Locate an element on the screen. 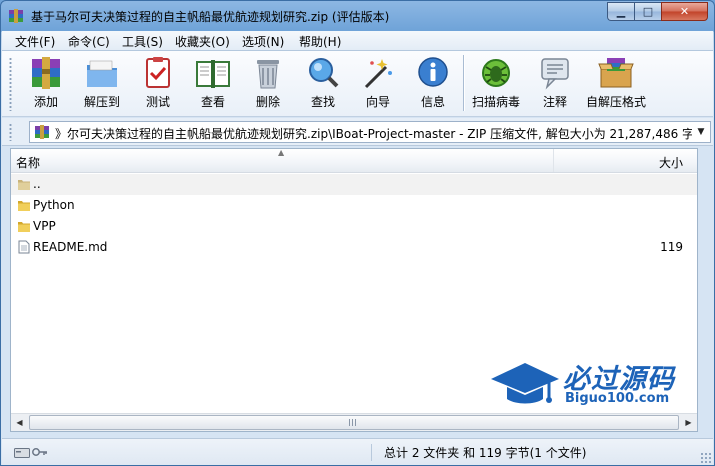 The height and width of the screenshot is (466, 715). scroll-left-button: ◀ is located at coordinates (19, 422).